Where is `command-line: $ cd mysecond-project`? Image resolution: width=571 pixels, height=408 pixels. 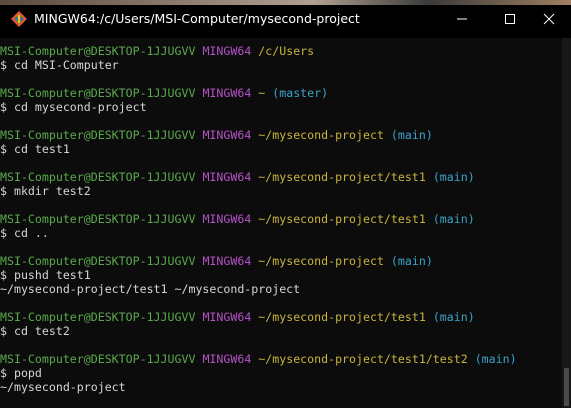
command-line: $ cd mysecond-project is located at coordinates (73, 107).